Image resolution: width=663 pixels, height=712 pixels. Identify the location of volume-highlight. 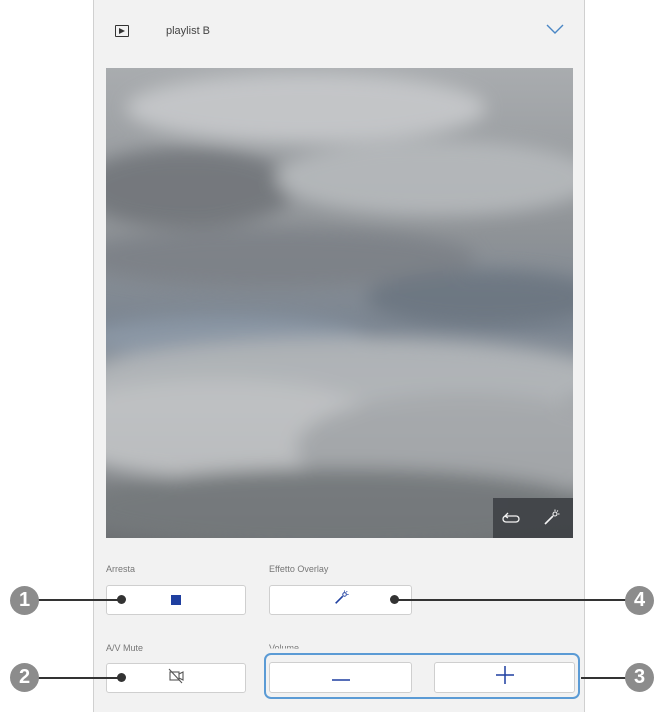
(422, 676).